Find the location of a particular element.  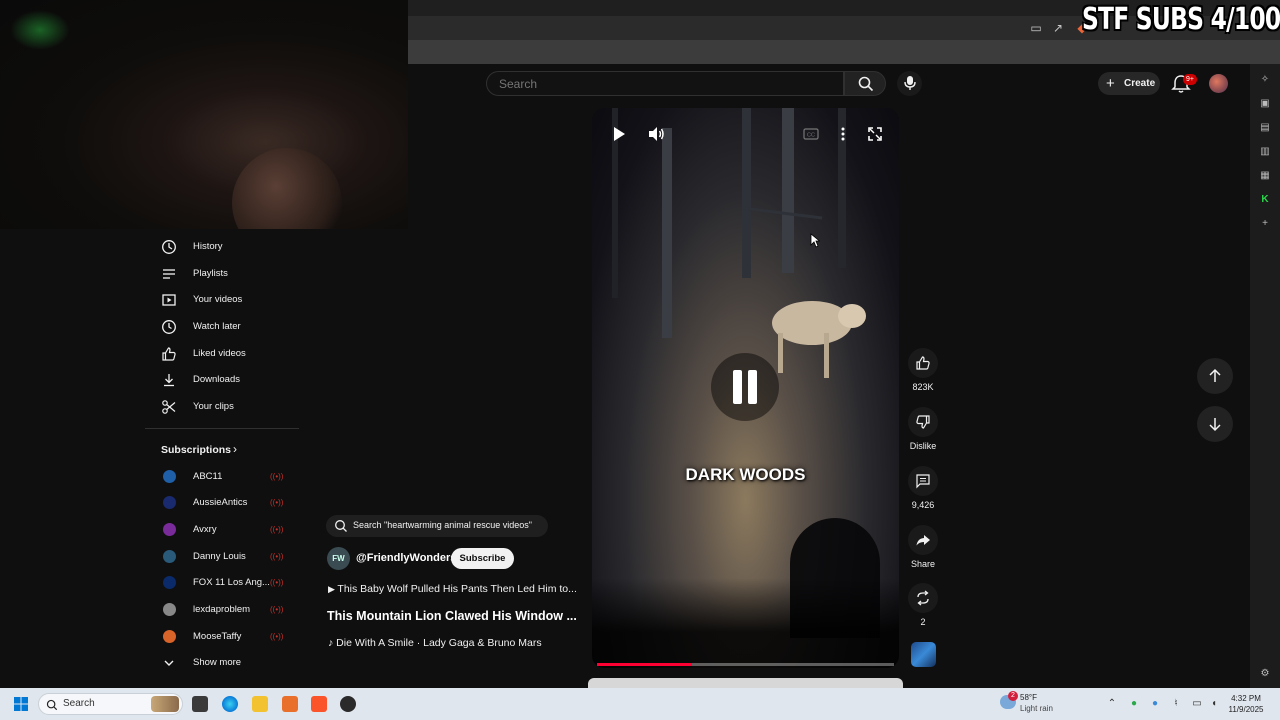

more-options-icon is located at coordinates (843, 134).